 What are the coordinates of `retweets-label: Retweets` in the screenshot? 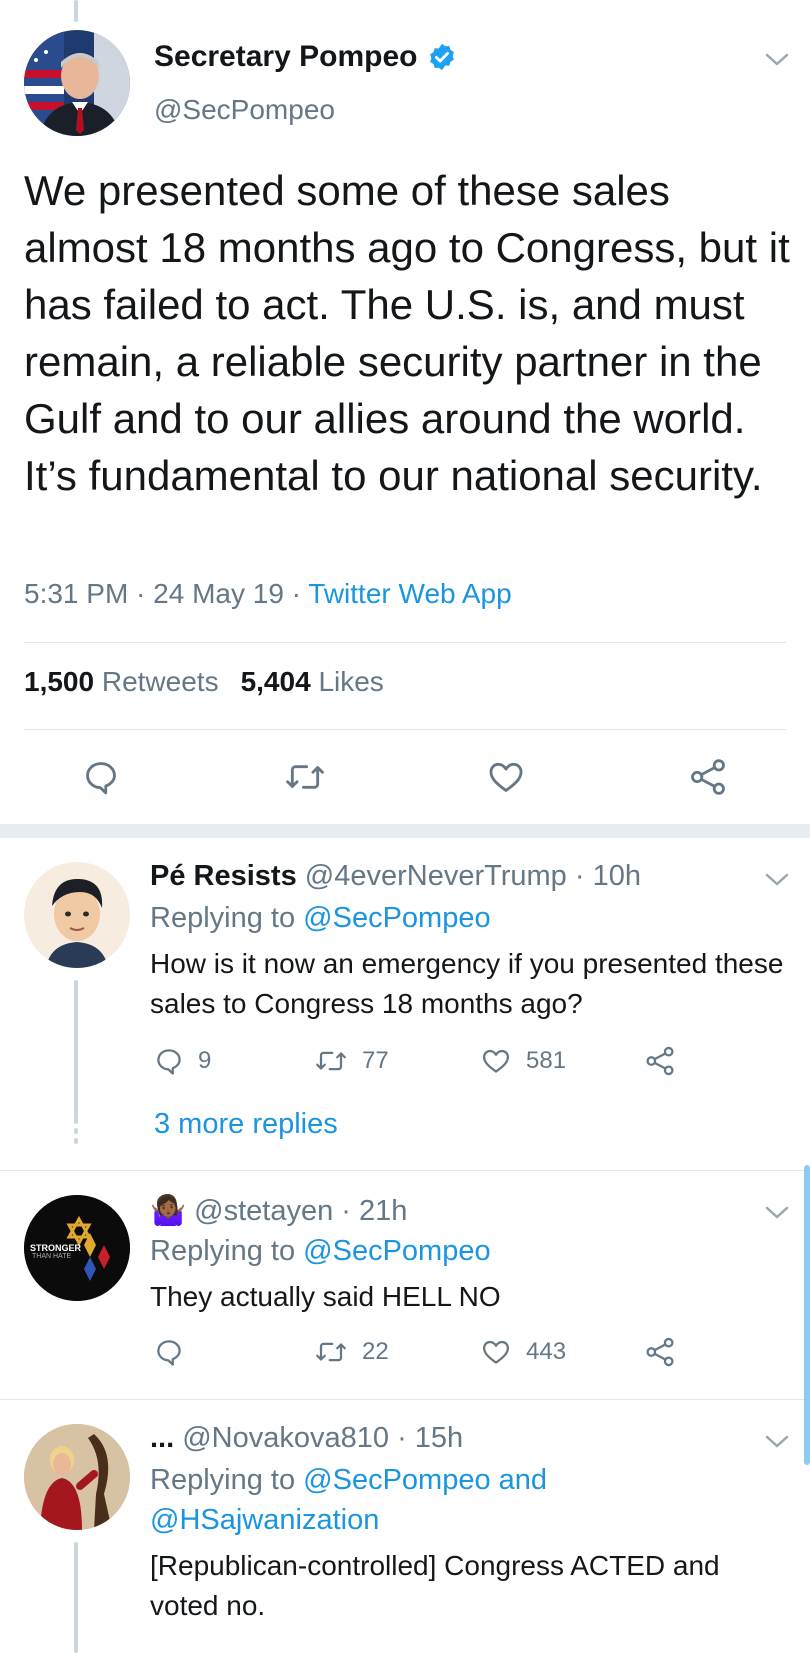 It's located at (160, 681).